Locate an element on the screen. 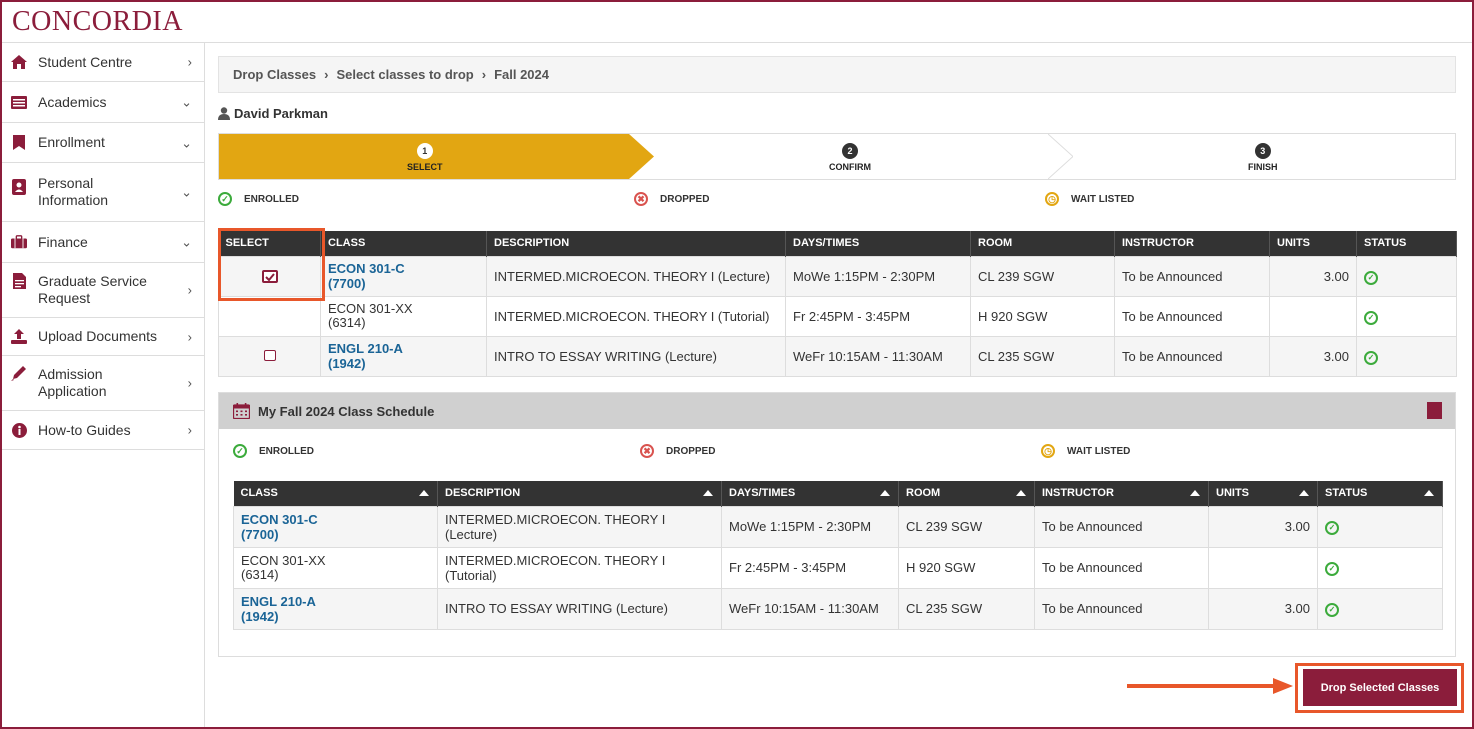 This screenshot has width=1474, height=729. sidebar-item-finance: Finance ⌄ is located at coordinates (103, 242).